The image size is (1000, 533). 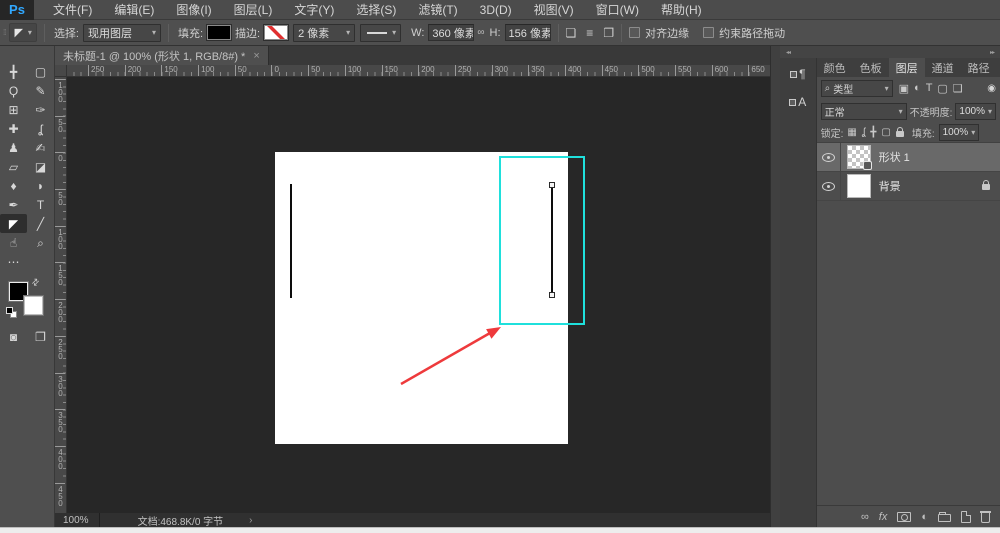 What do you see at coordinates (40, 109) in the screenshot?
I see `tool-eyedropper: ✑` at bounding box center [40, 109].